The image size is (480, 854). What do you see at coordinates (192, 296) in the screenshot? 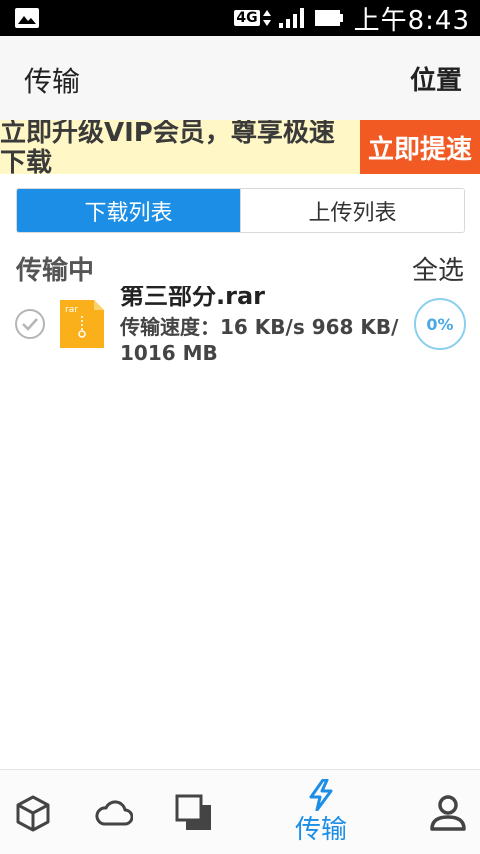
I see `file-name: 第三部分.rar` at bounding box center [192, 296].